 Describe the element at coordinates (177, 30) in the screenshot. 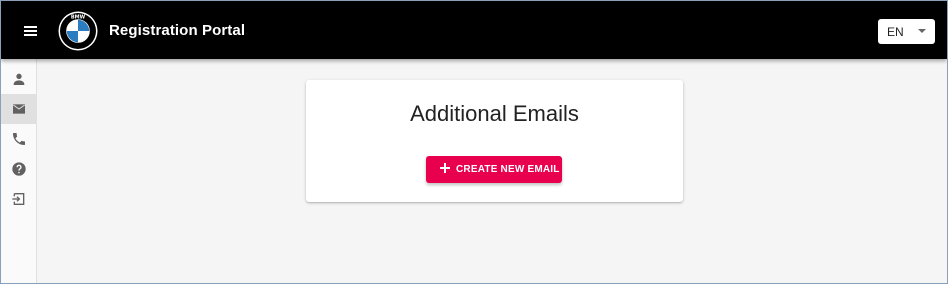

I see `app-title: Registration Portal` at that location.